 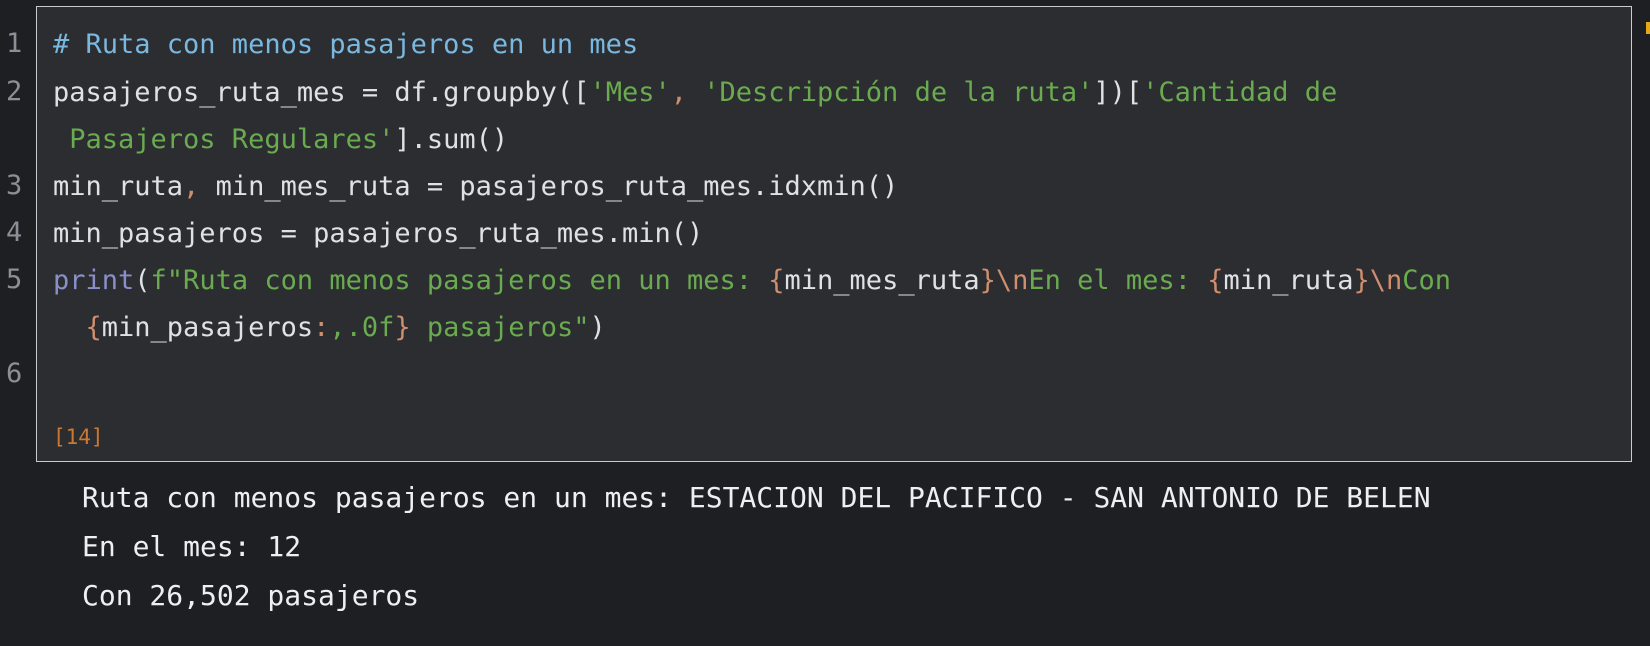 What do you see at coordinates (192, 546) in the screenshot?
I see `output-line: En el mes: 12` at bounding box center [192, 546].